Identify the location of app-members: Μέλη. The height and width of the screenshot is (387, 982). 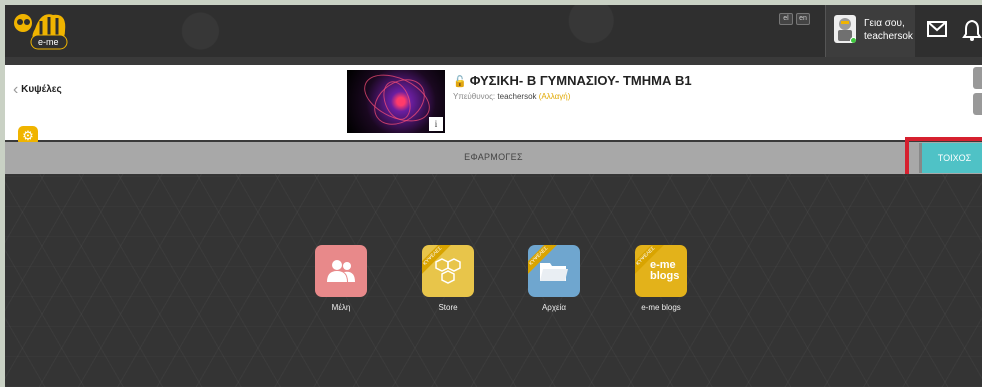
(341, 278).